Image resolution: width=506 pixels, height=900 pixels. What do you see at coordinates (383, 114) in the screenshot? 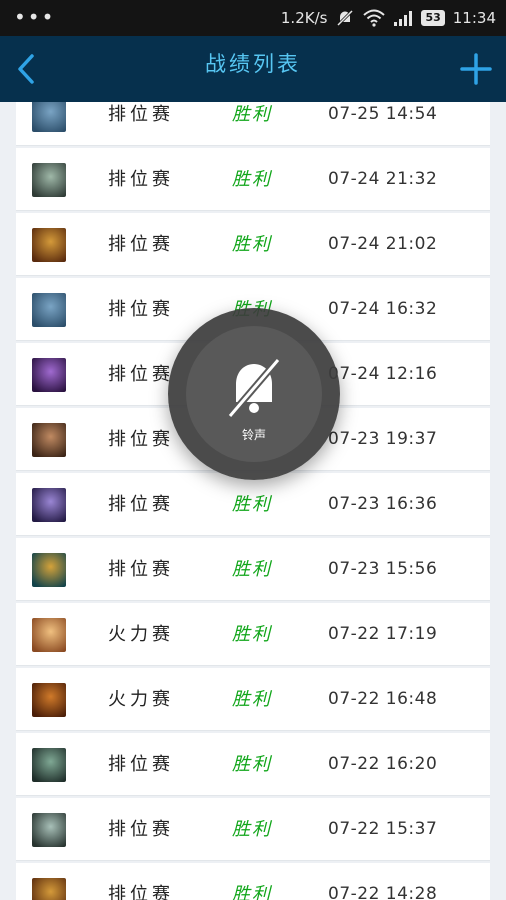
I see `match-time: 07-25 14:54` at bounding box center [383, 114].